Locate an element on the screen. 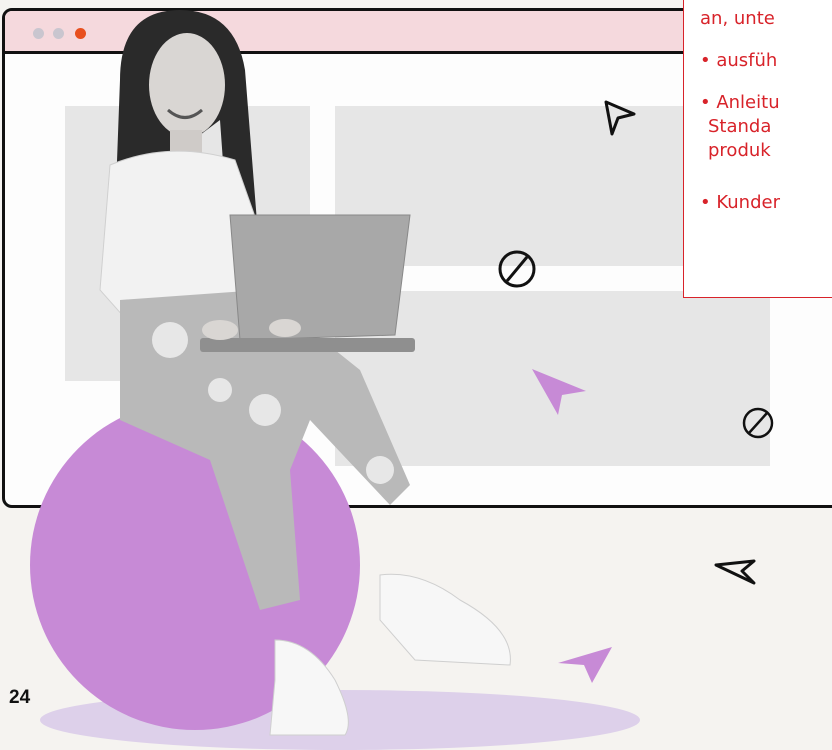 The height and width of the screenshot is (750, 832). callout-line: an, unte is located at coordinates (737, 18).